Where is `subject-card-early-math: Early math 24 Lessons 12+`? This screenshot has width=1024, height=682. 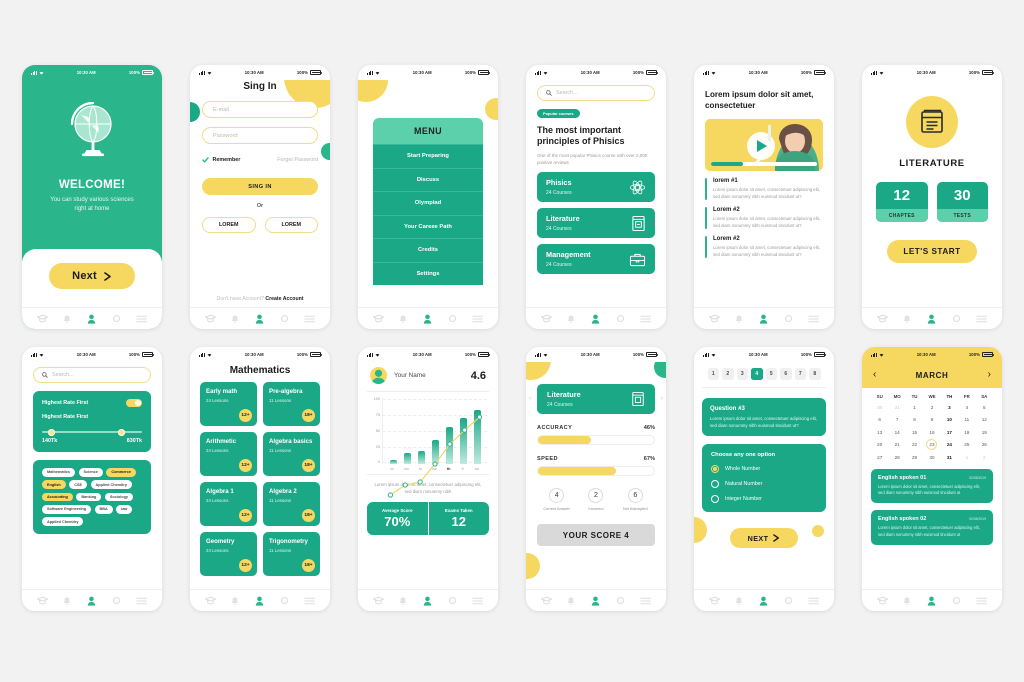
subject-card-early-math: Early math 24 Lessons 12+ is located at coordinates (228, 404).